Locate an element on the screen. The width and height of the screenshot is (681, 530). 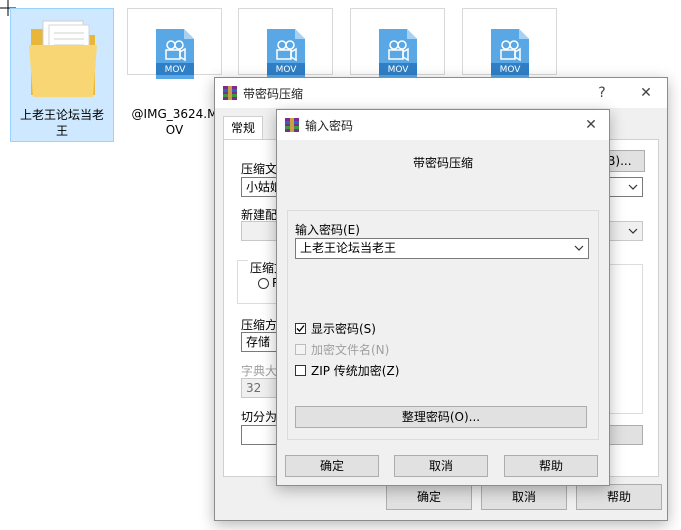
zip-legacy-label: ZIP 传统加密(Z) is located at coordinates (355, 371).